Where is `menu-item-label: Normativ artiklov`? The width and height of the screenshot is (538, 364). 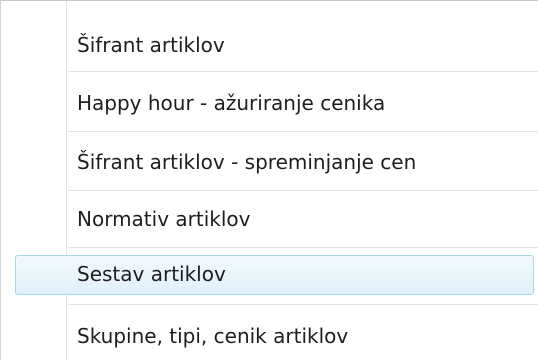
menu-item-label: Normativ artiklov is located at coordinates (164, 219).